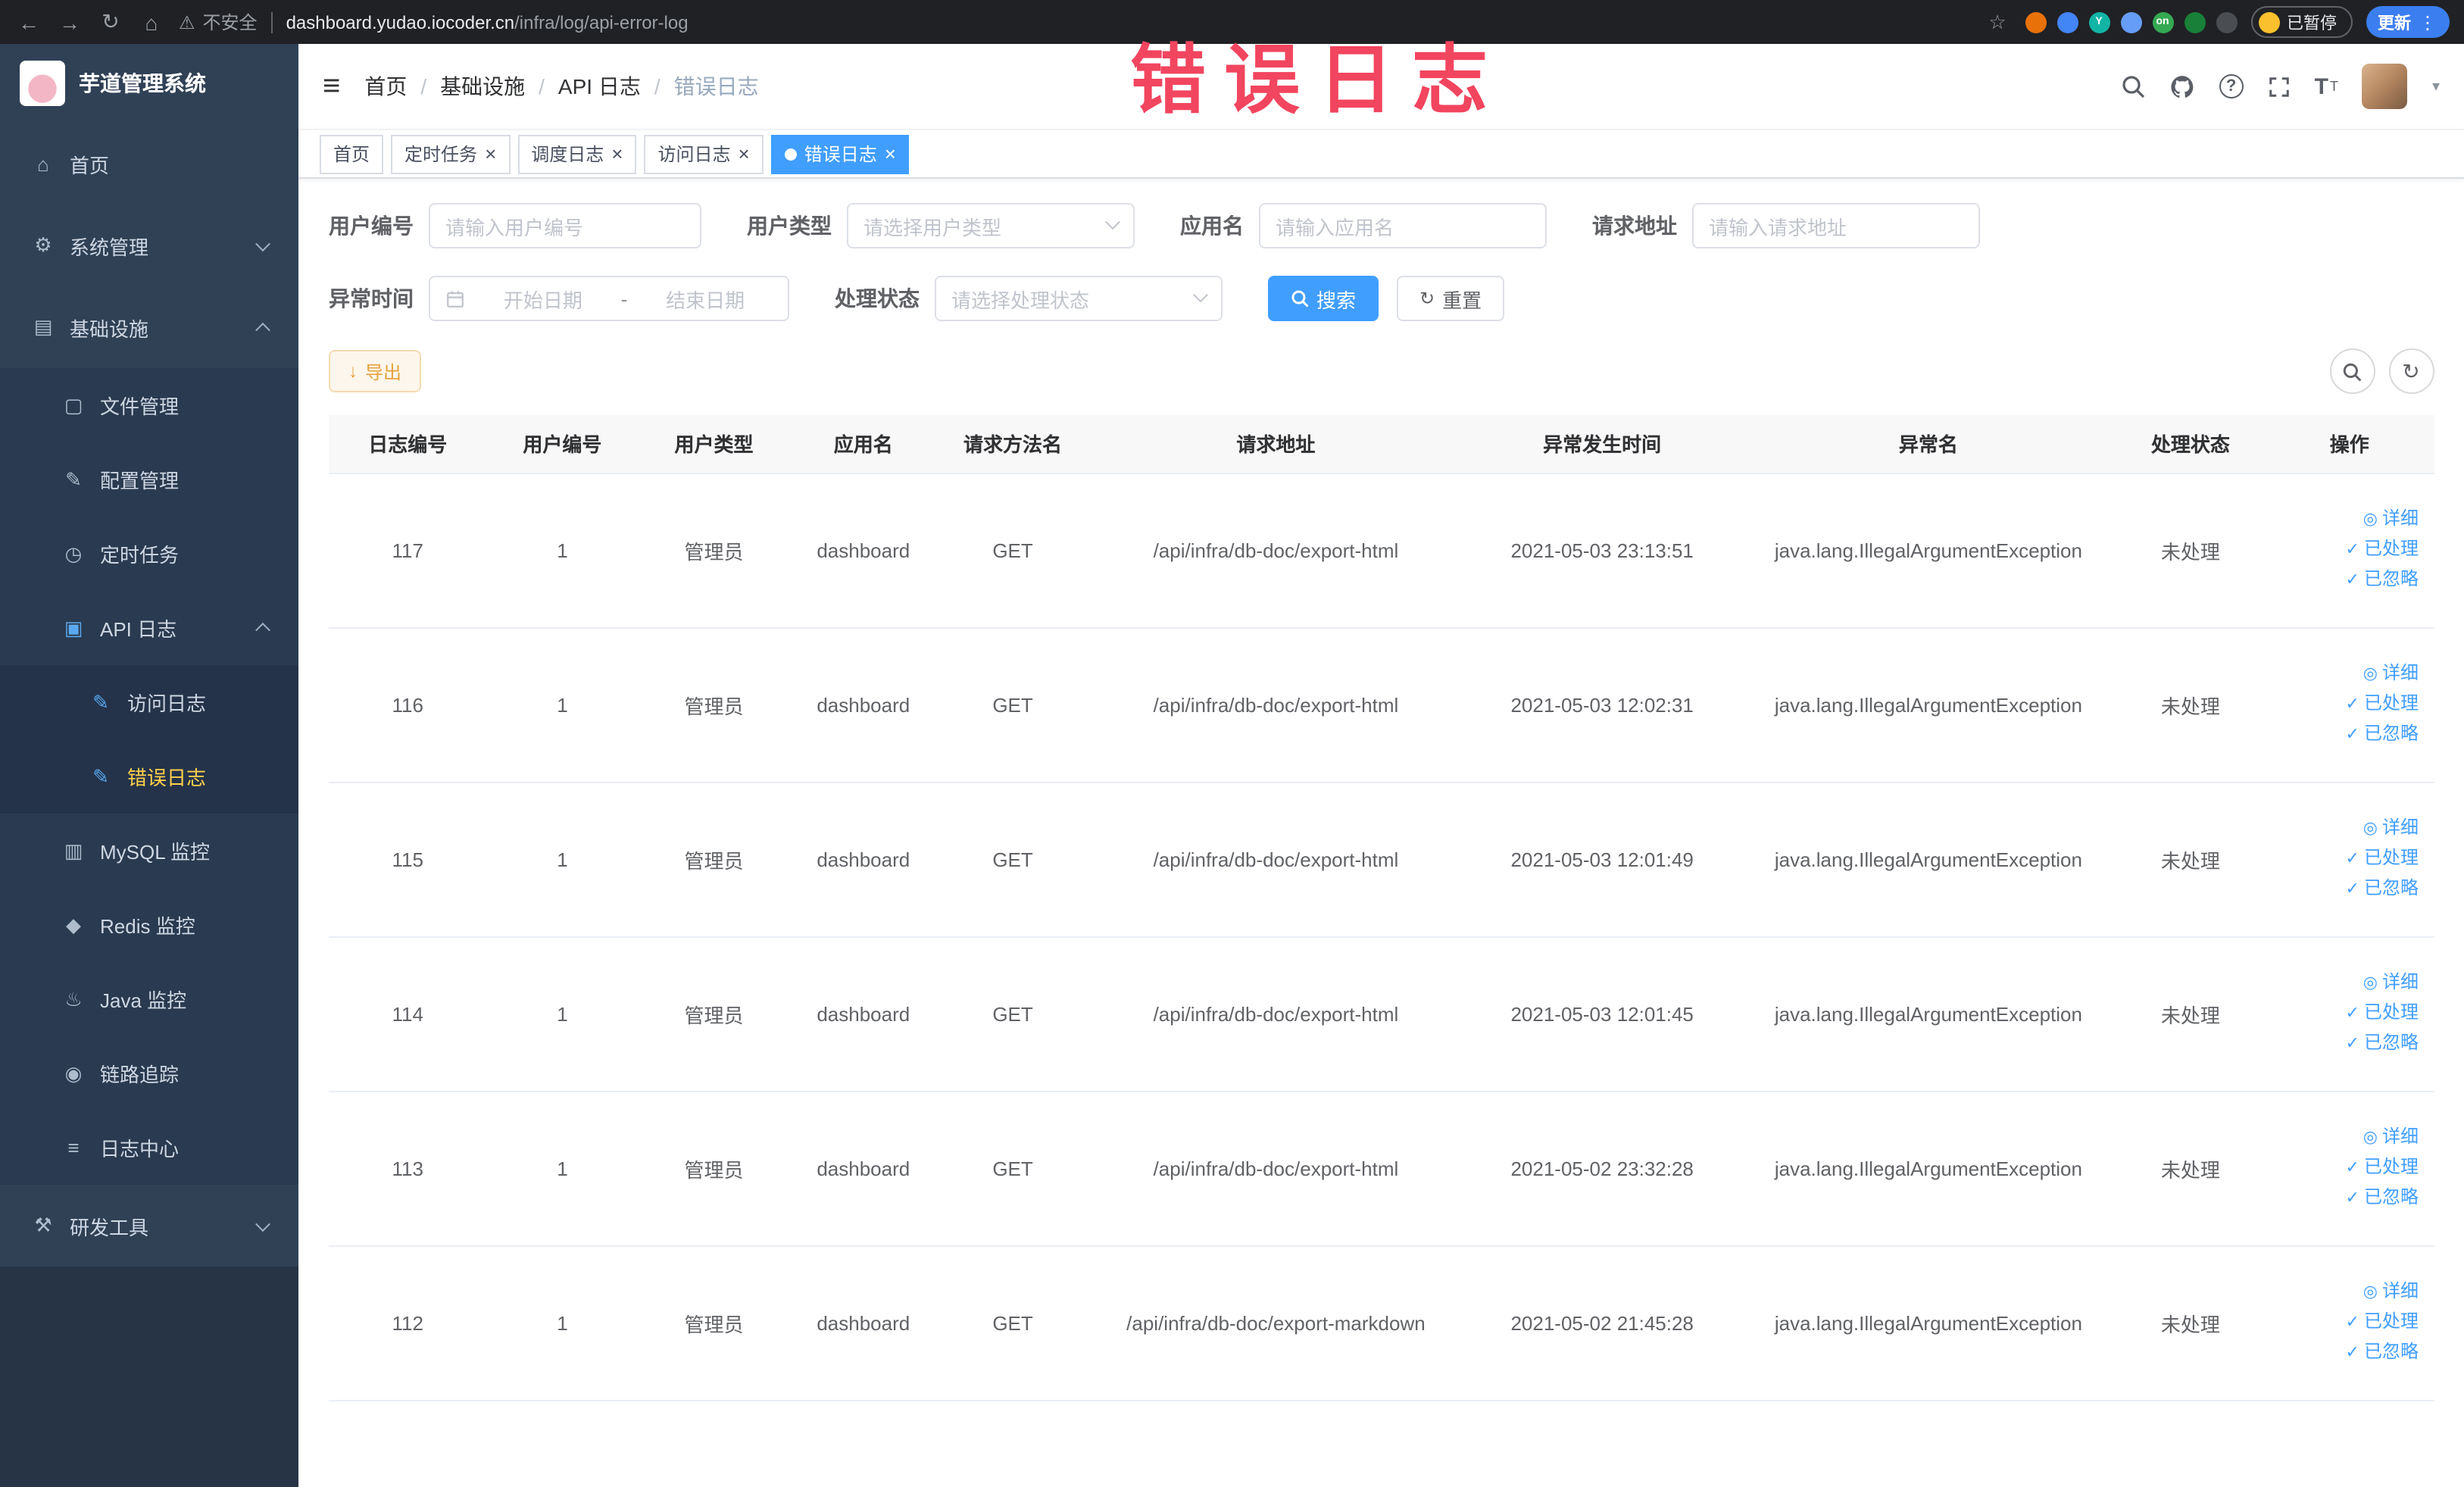  I want to click on extension-dark-icon, so click(2226, 22).